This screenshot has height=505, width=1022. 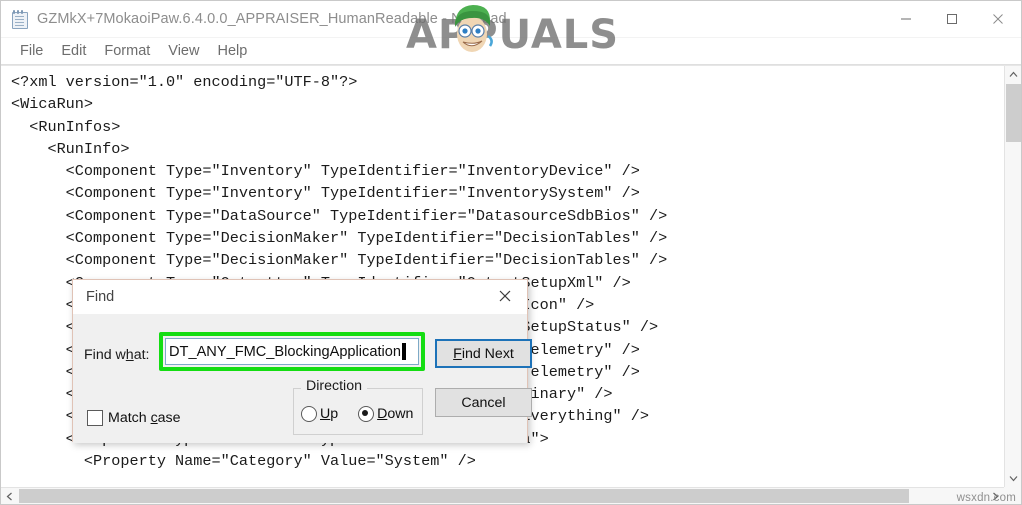 What do you see at coordinates (511, 51) in the screenshot?
I see `menu-bar: File Edit Format View Help` at bounding box center [511, 51].